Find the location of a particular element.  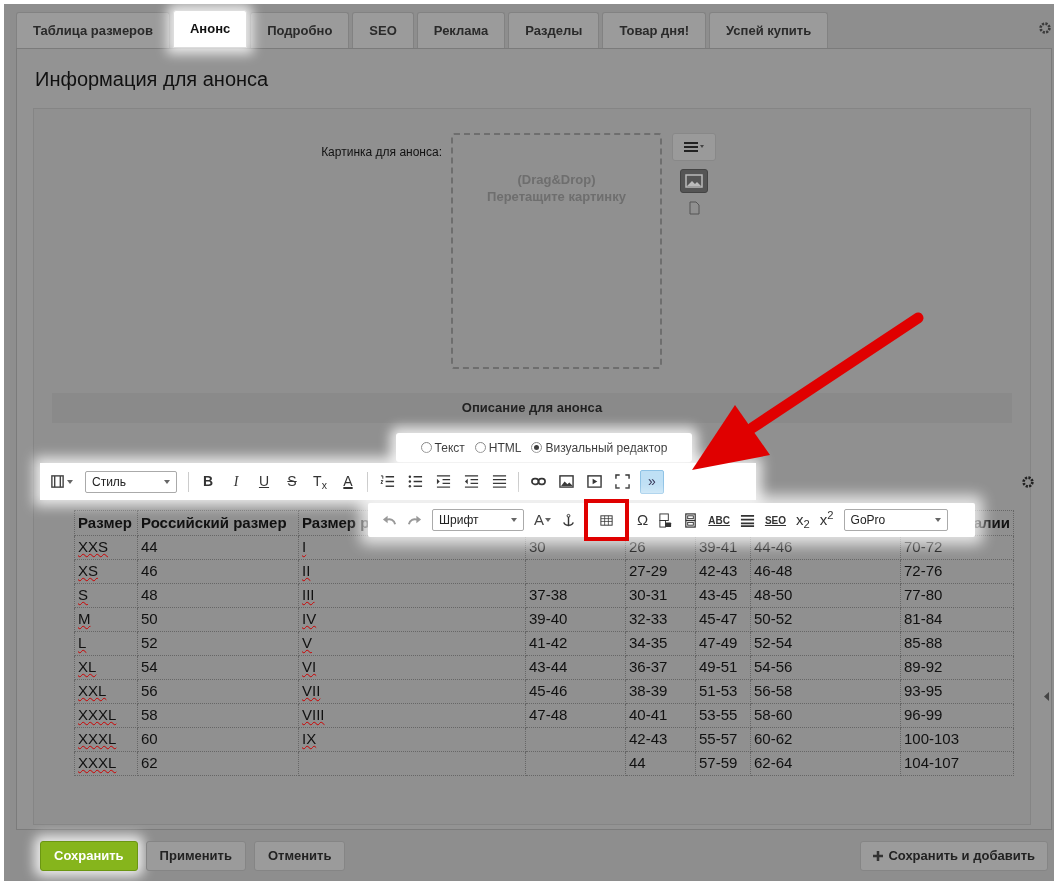

numbered-list-icon is located at coordinates (387, 481).